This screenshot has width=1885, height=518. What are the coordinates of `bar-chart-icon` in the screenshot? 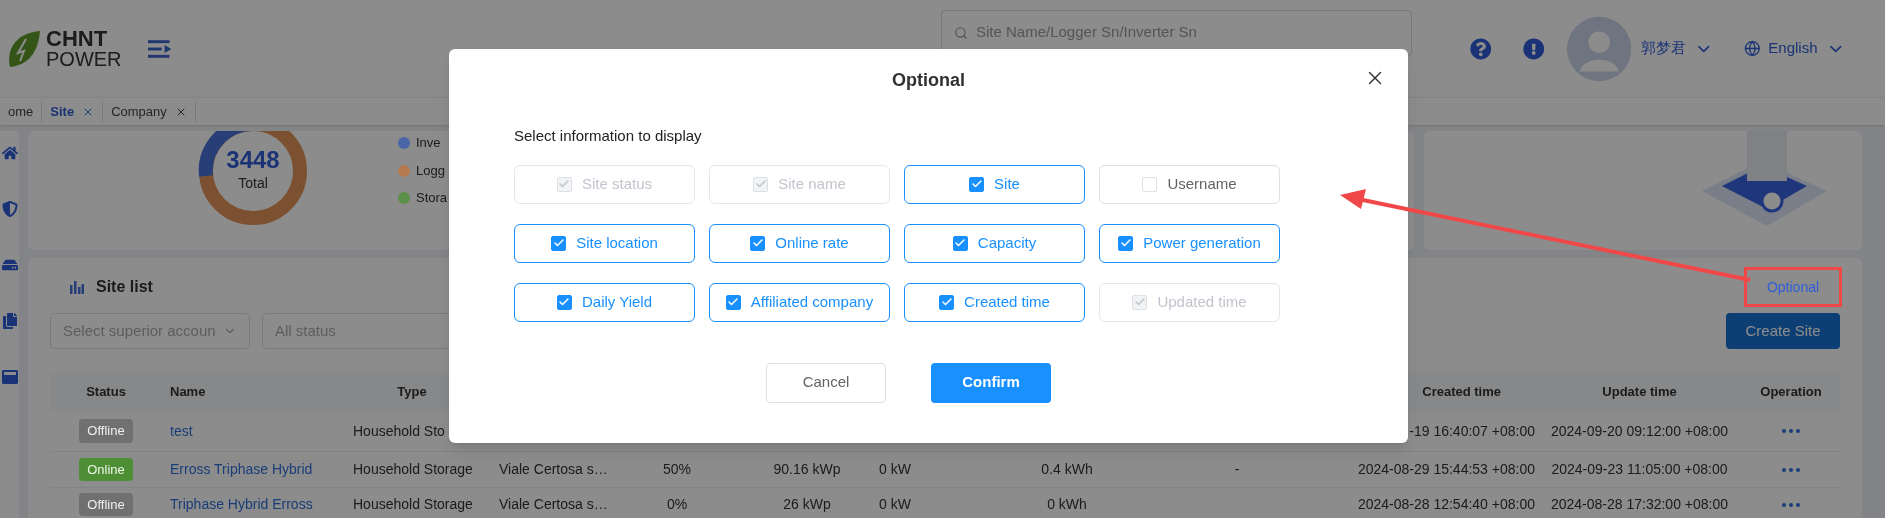 It's located at (77, 287).